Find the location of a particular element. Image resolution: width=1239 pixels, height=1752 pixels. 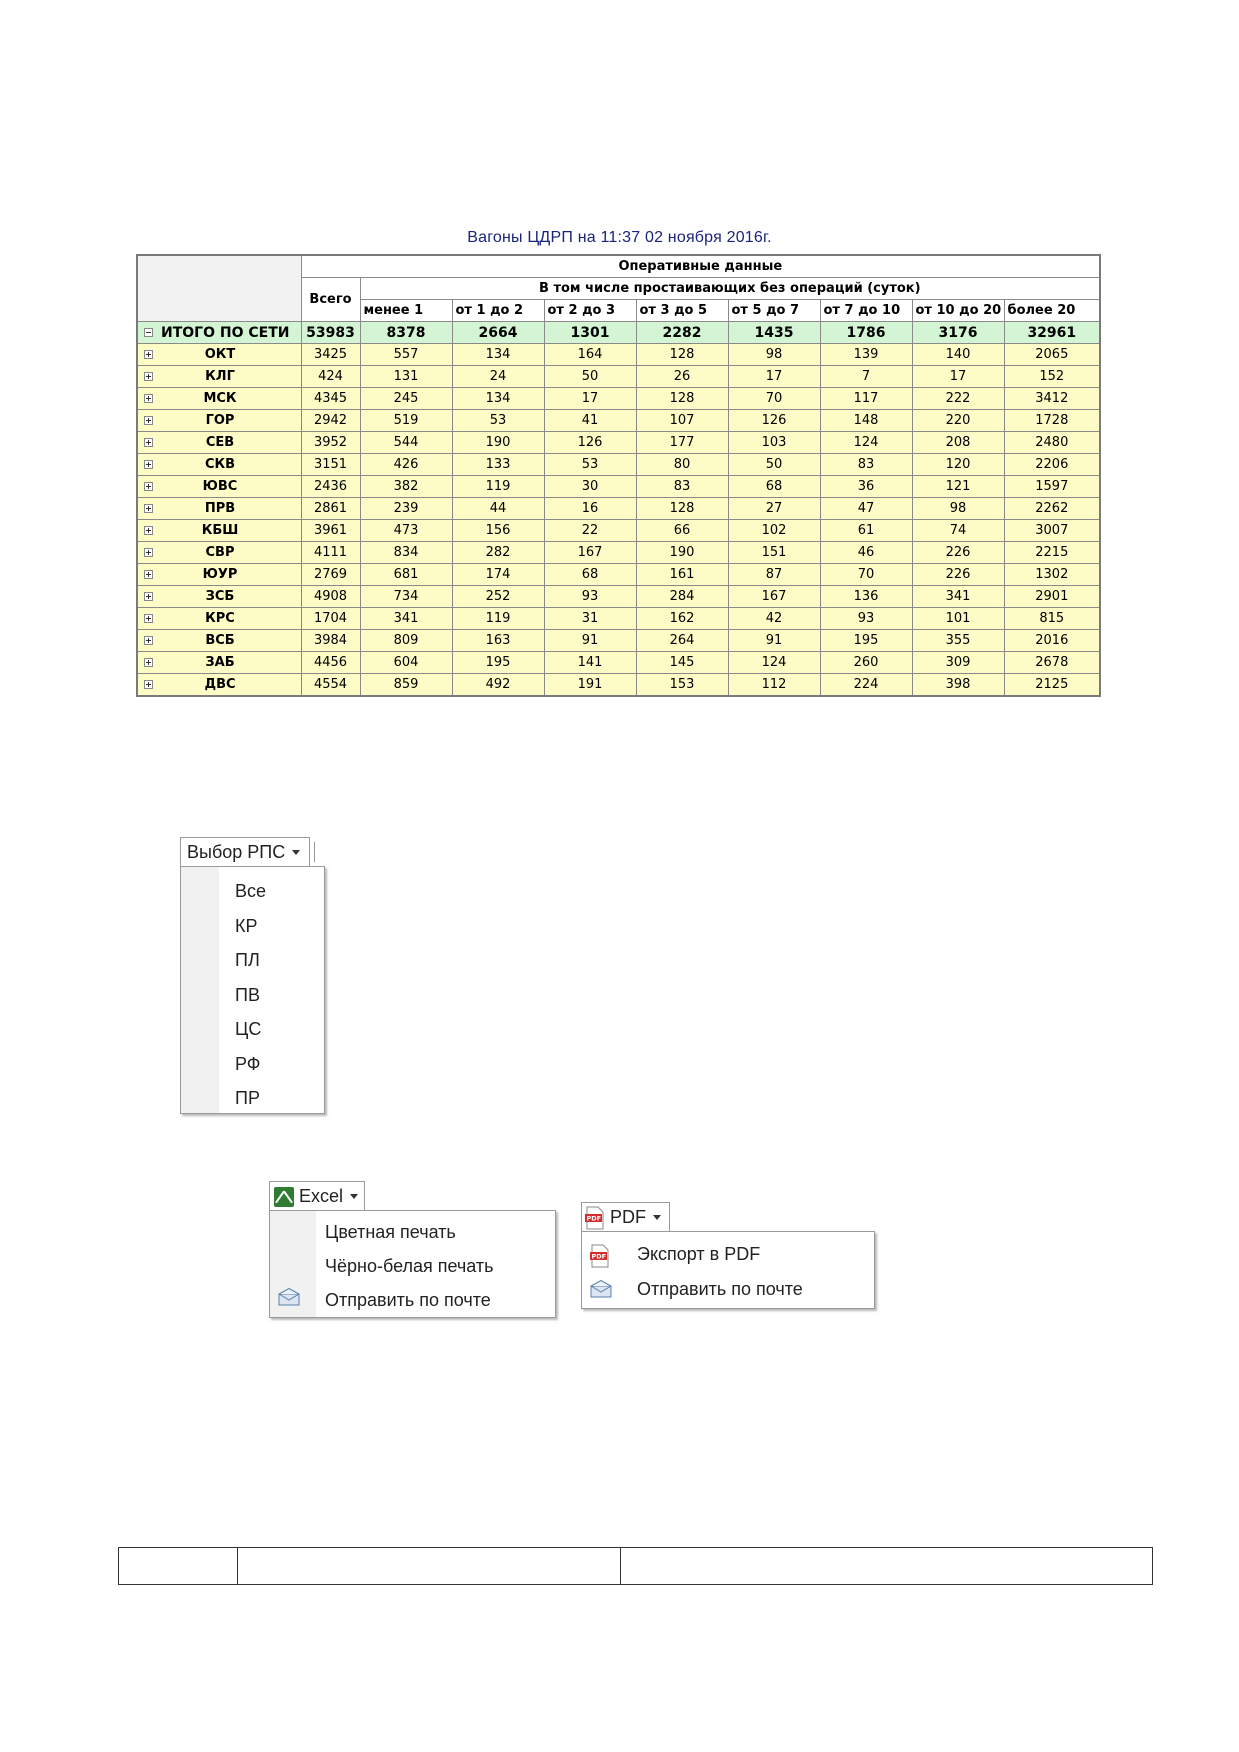

table-cell: 145 is located at coordinates (682, 662).